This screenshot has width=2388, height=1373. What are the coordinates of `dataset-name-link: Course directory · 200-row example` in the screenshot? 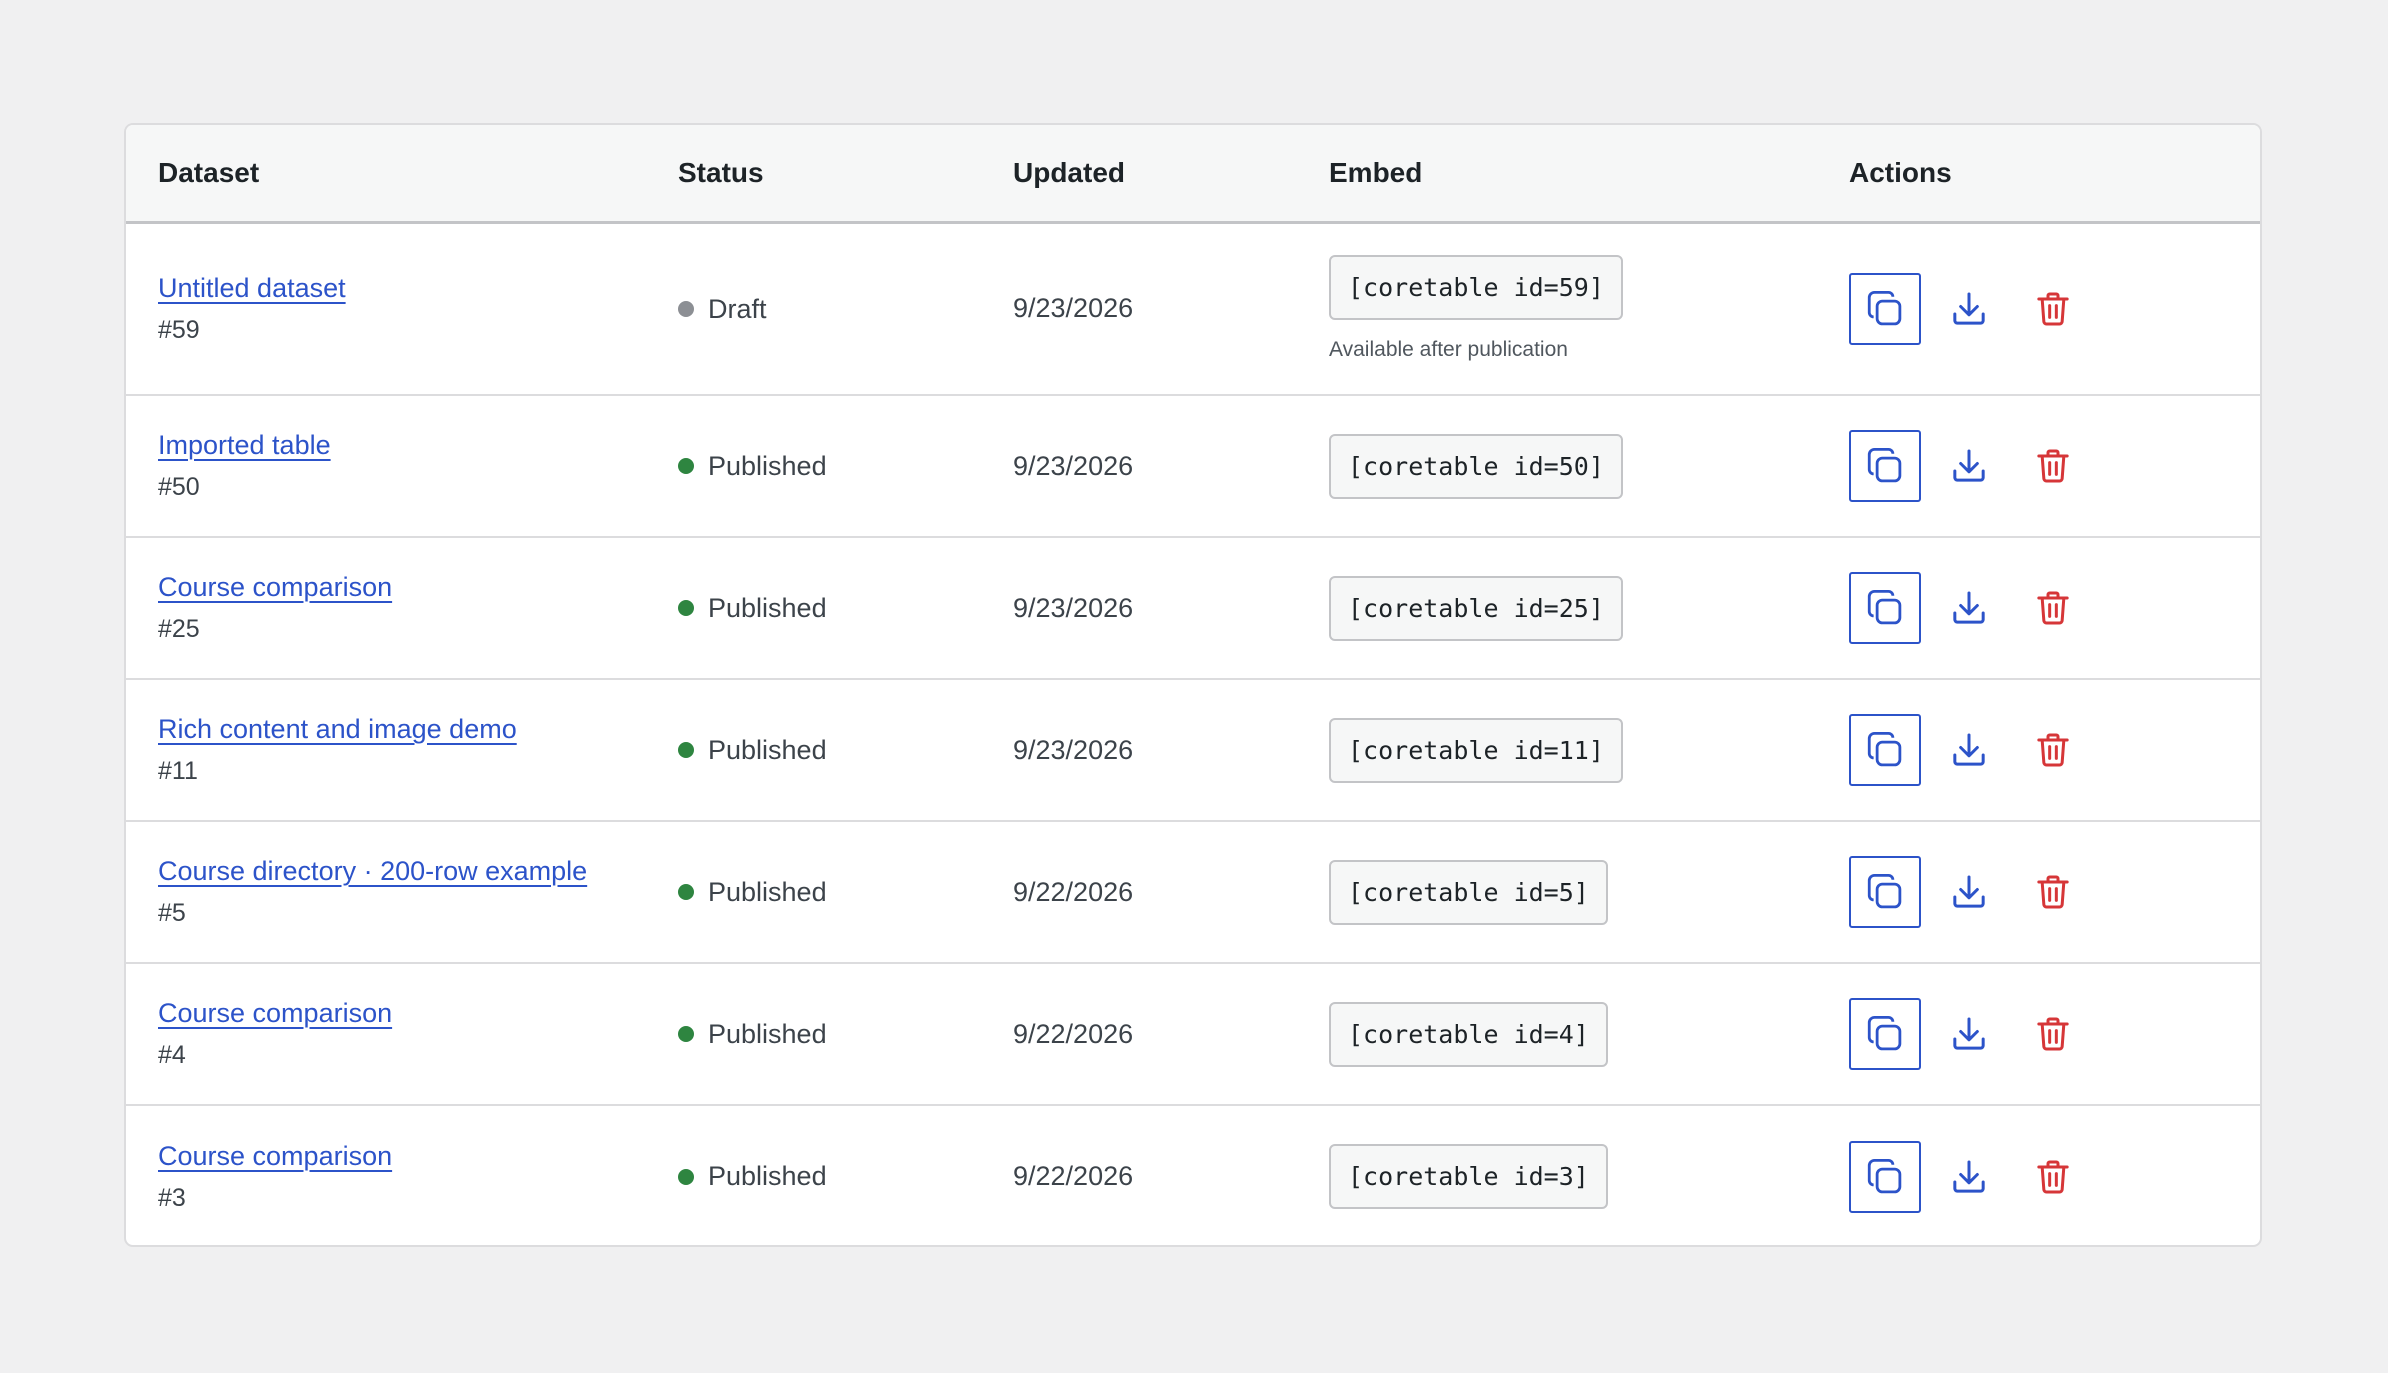 It's located at (372, 871).